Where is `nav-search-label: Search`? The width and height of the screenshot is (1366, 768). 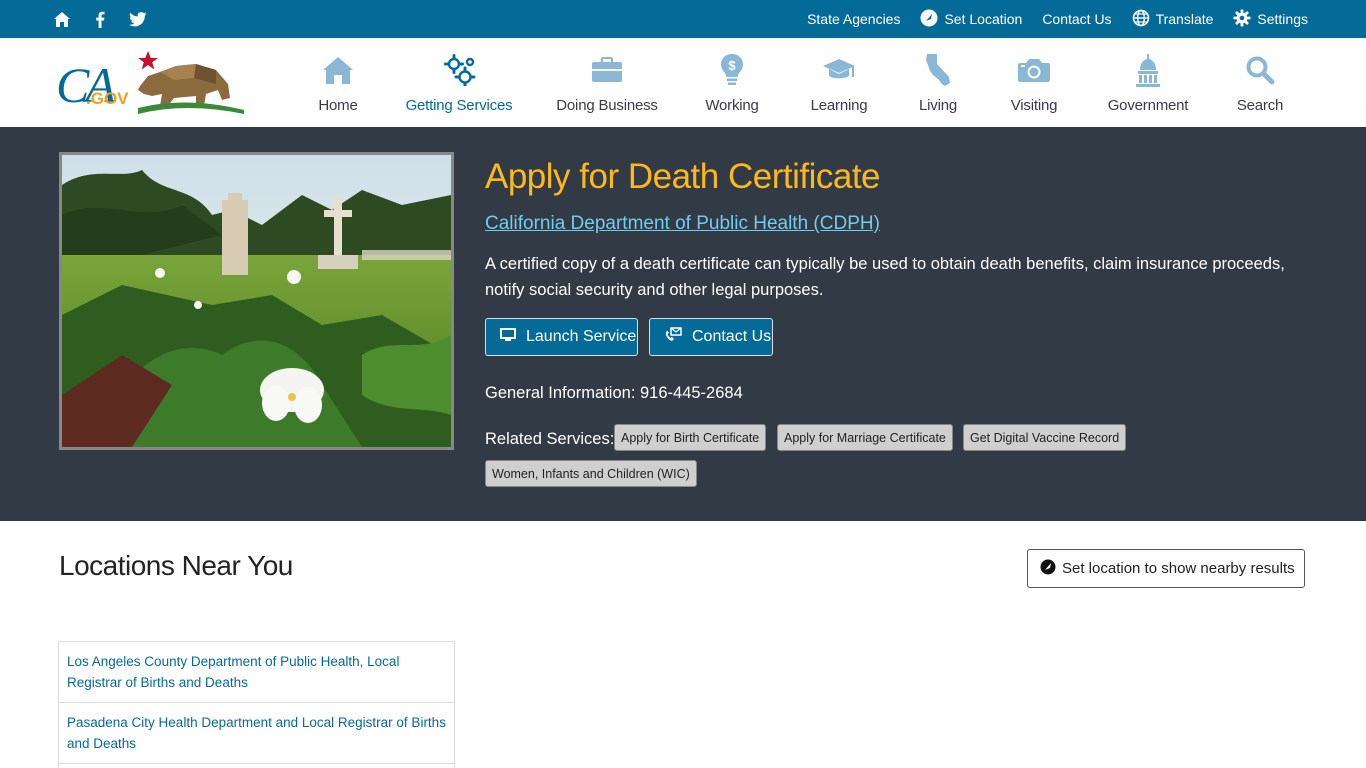
nav-search-label: Search is located at coordinates (1260, 105).